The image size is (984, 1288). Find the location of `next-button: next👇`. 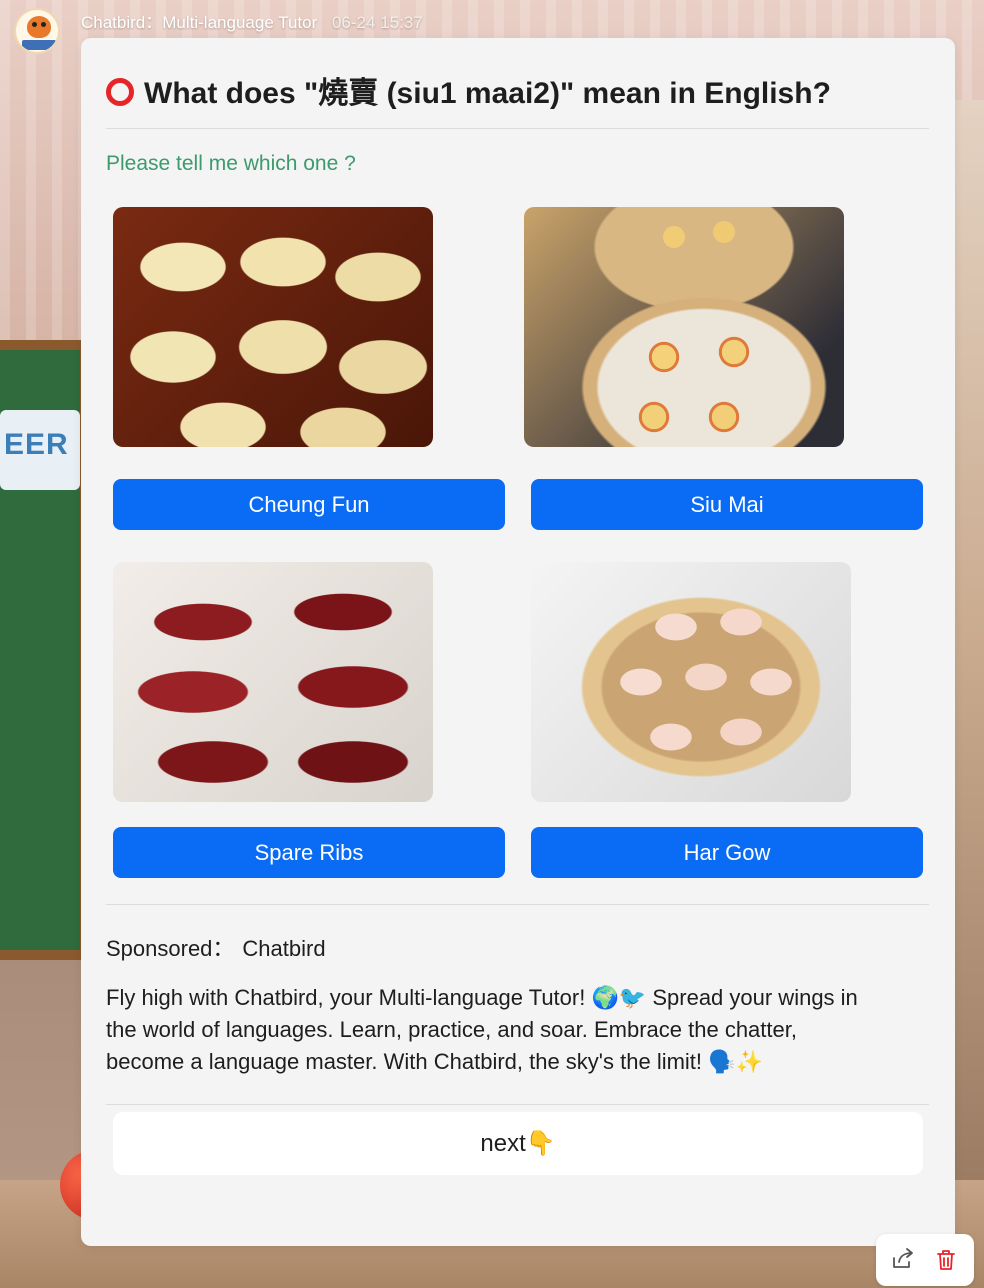

next-button: next👇 is located at coordinates (518, 1143).